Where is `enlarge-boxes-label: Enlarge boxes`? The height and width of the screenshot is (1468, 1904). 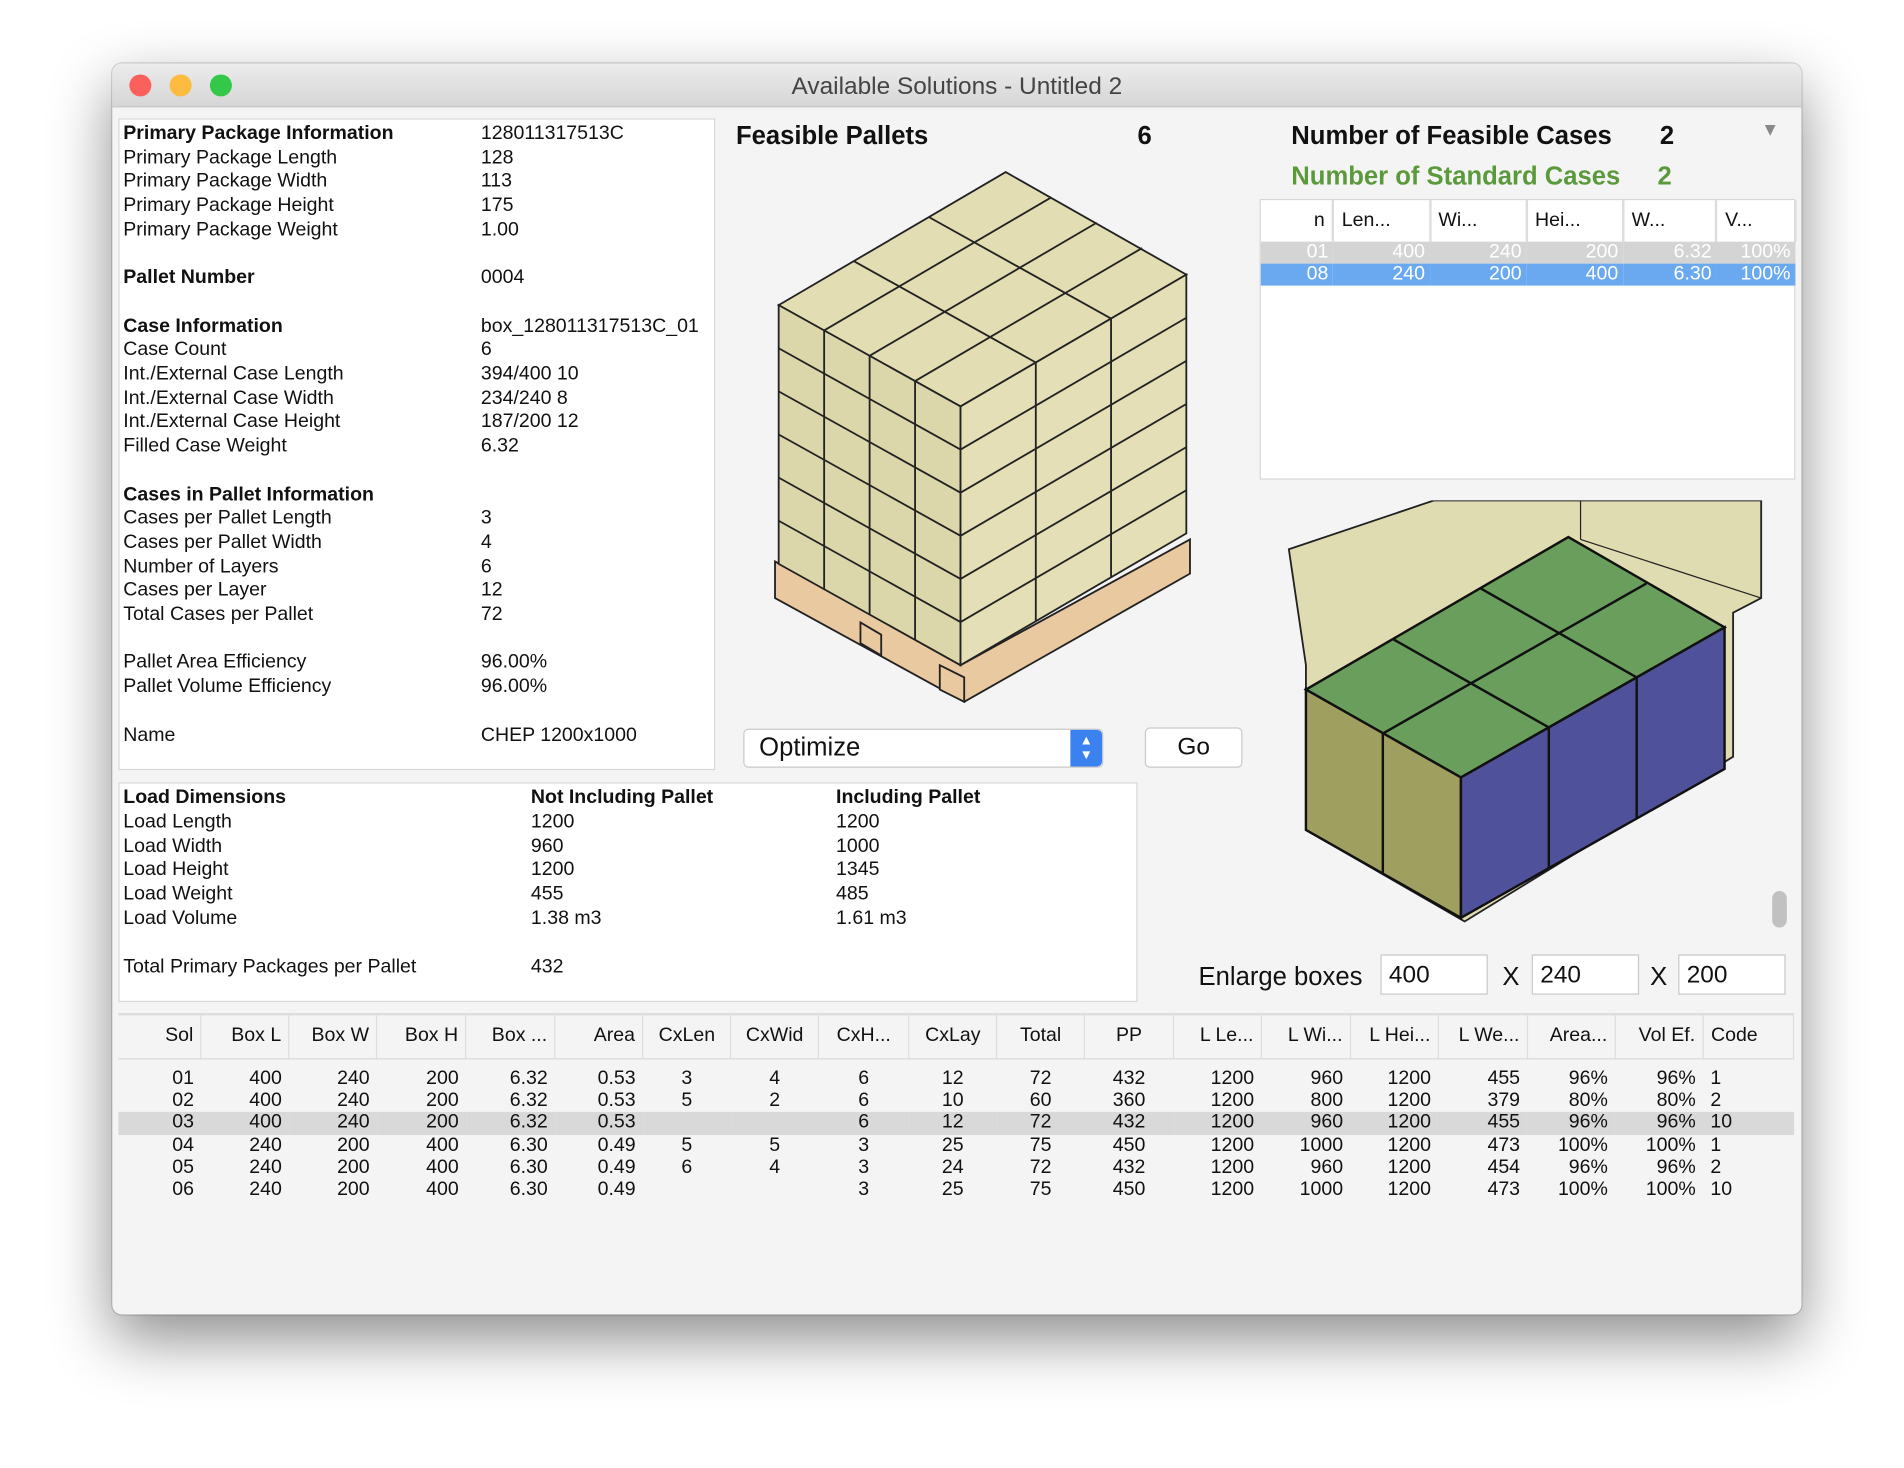 enlarge-boxes-label: Enlarge boxes is located at coordinates (1280, 977).